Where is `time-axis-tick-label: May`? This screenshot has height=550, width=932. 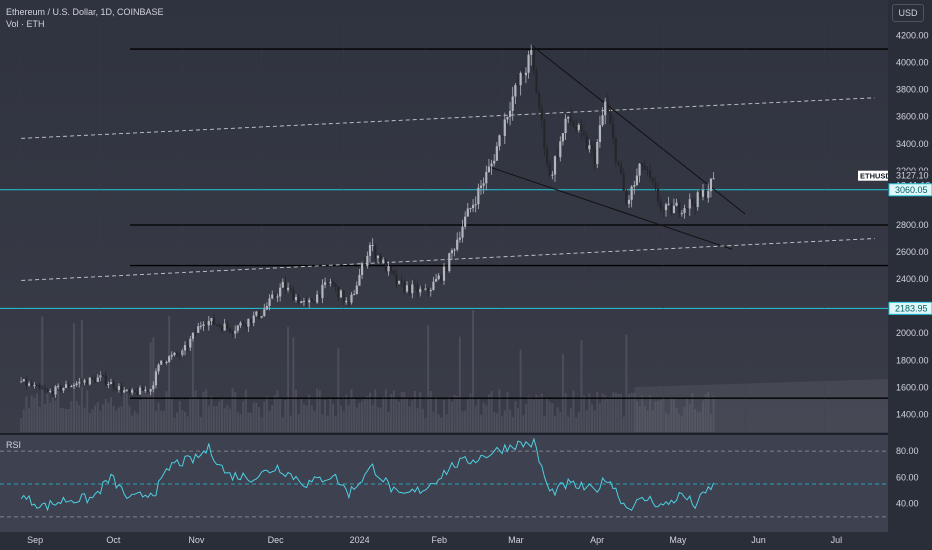 time-axis-tick-label: May is located at coordinates (678, 540).